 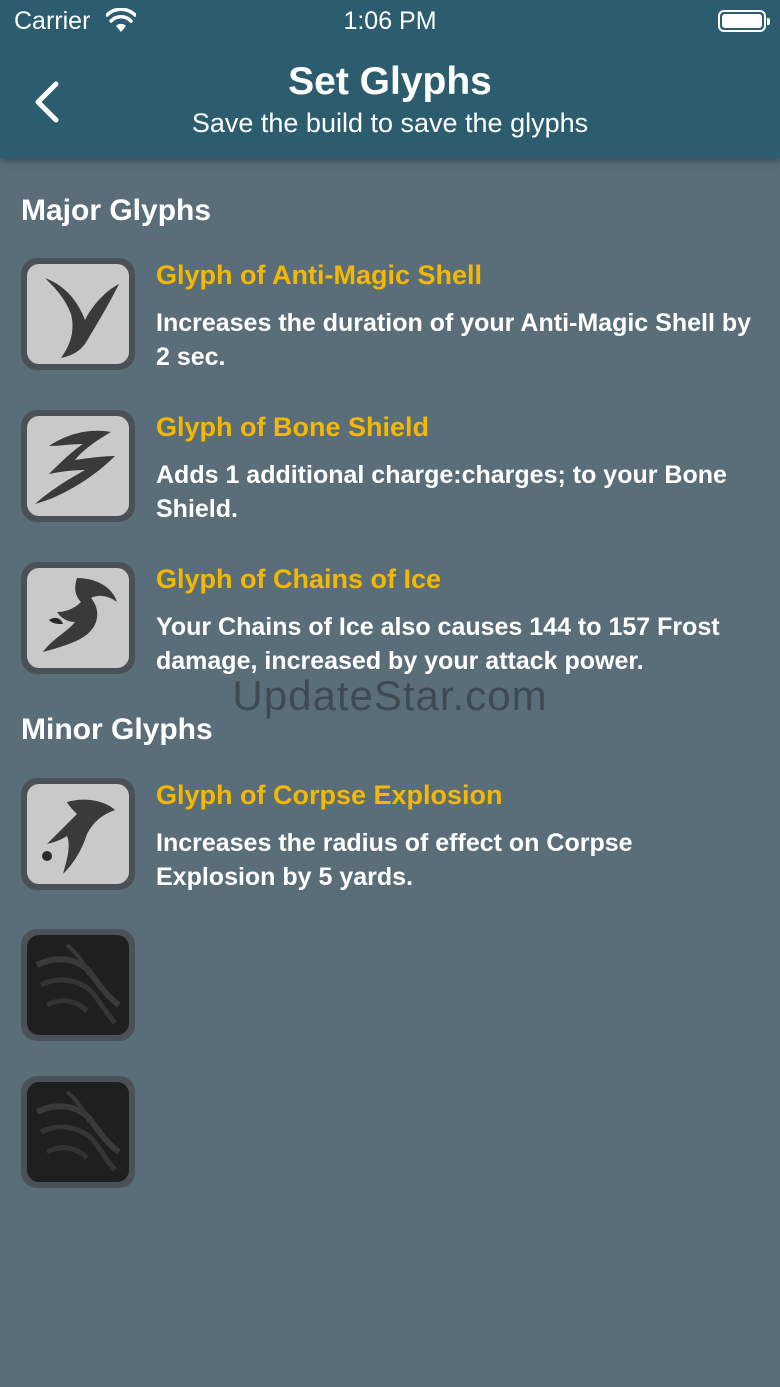 What do you see at coordinates (75, 467) in the screenshot?
I see `bone-shield-glyph-icon` at bounding box center [75, 467].